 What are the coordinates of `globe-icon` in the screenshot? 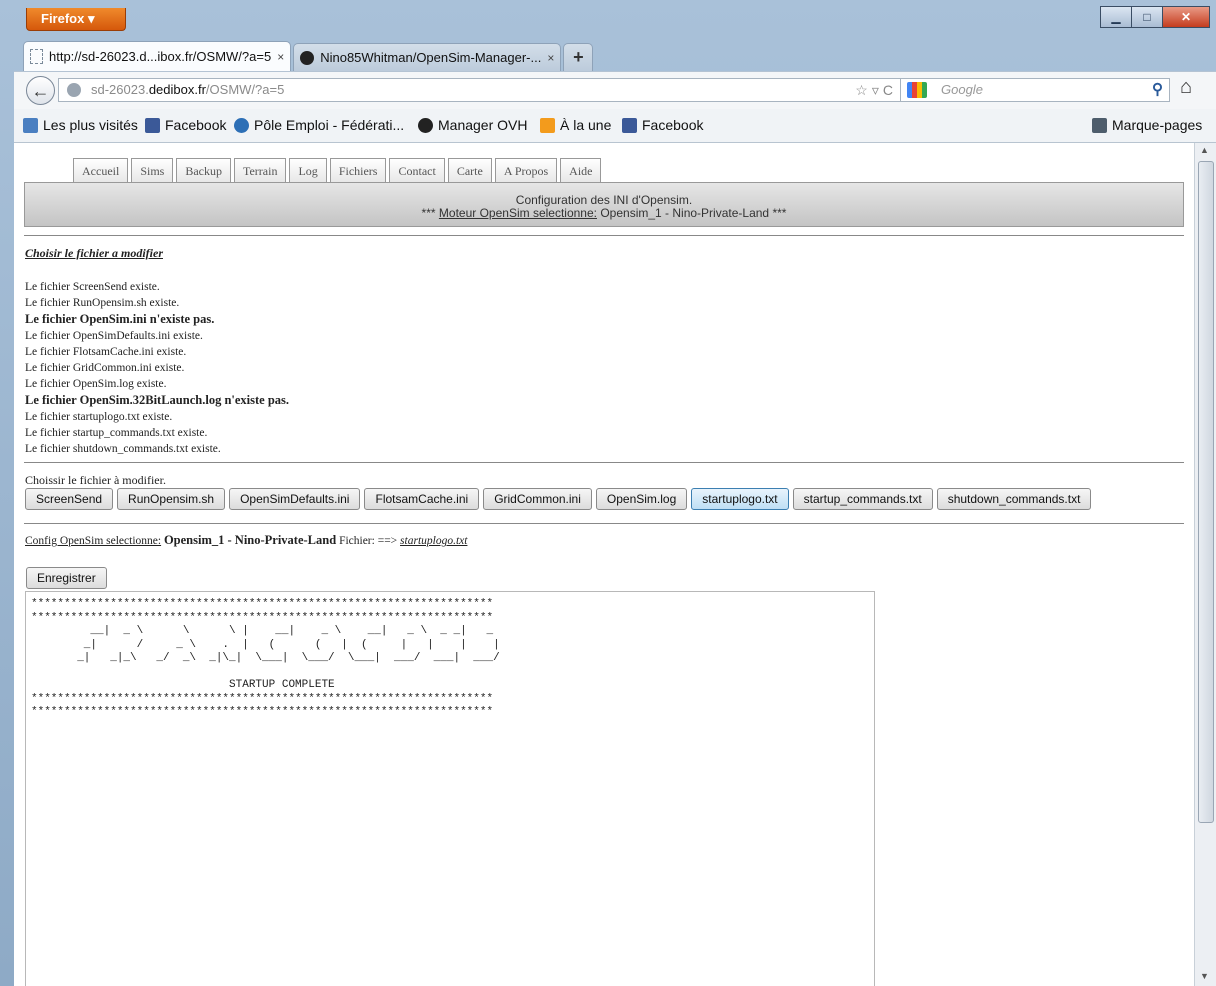 It's located at (74, 90).